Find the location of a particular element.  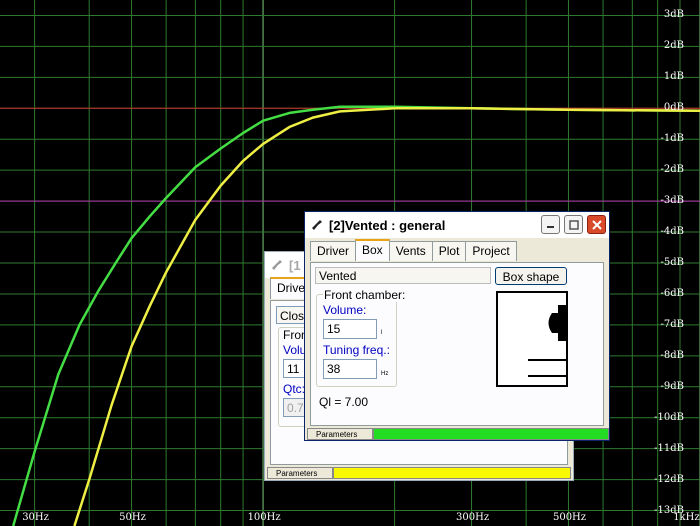

volume-label: Volume: is located at coordinates (345, 310).